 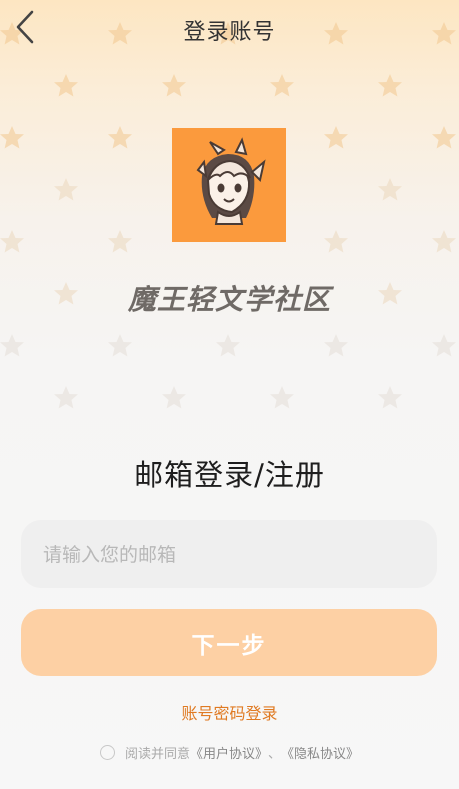 I want to click on brand-name: 魔王轻文学社区, so click(x=229, y=299).